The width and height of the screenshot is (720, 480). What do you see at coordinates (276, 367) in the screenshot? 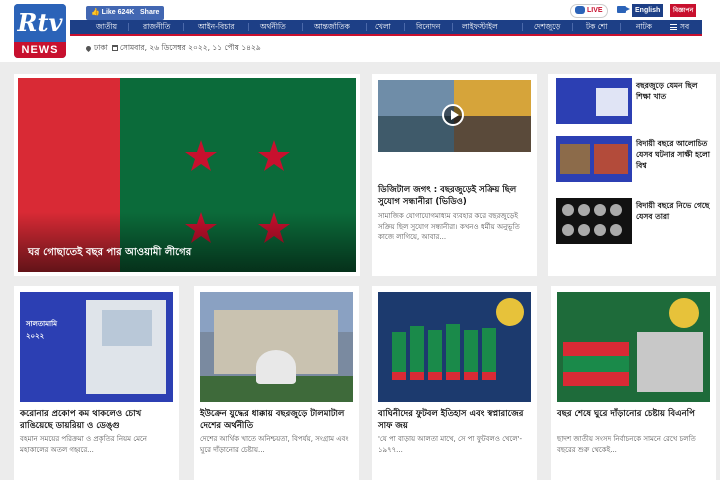
I see `sculpture-shape` at bounding box center [276, 367].